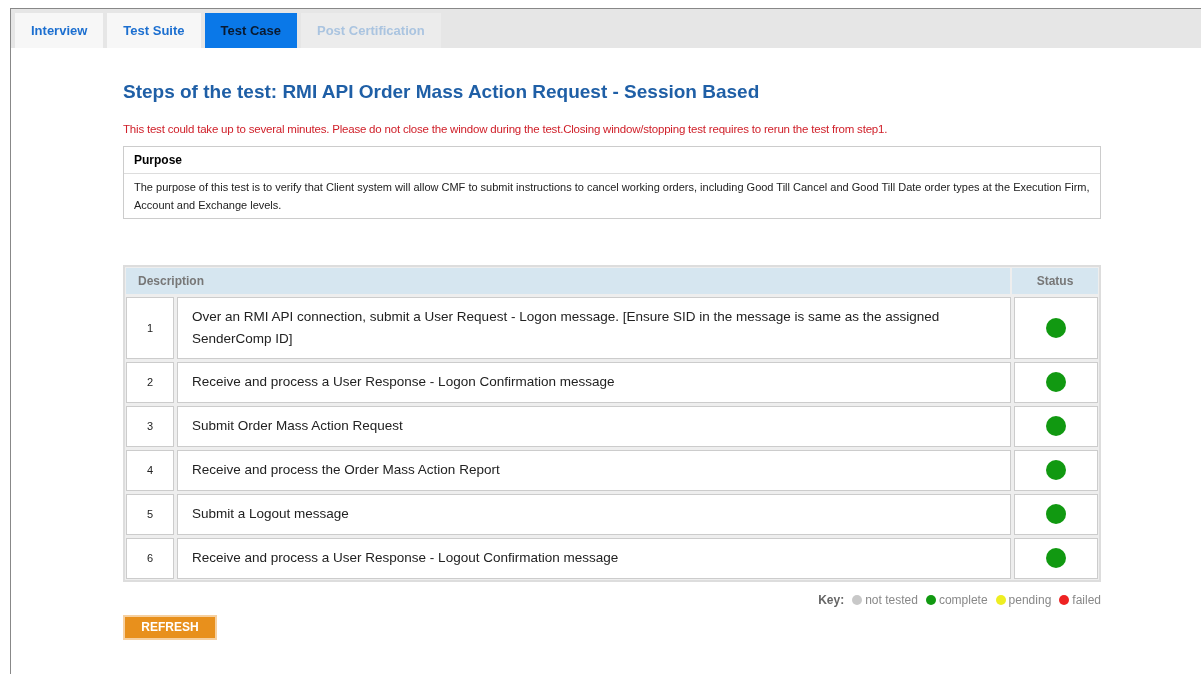  What do you see at coordinates (1055, 281) in the screenshot?
I see `column-header: Status` at bounding box center [1055, 281].